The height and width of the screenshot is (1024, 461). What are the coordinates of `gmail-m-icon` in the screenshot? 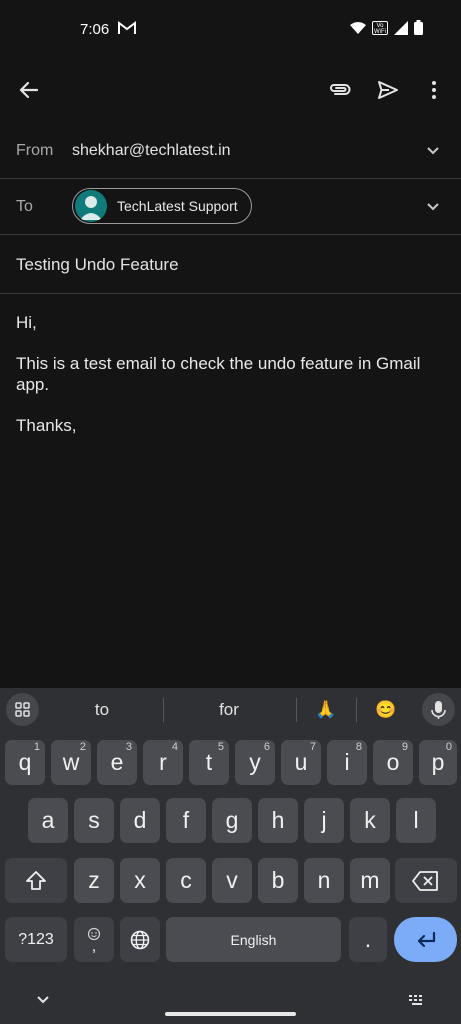 It's located at (127, 27).